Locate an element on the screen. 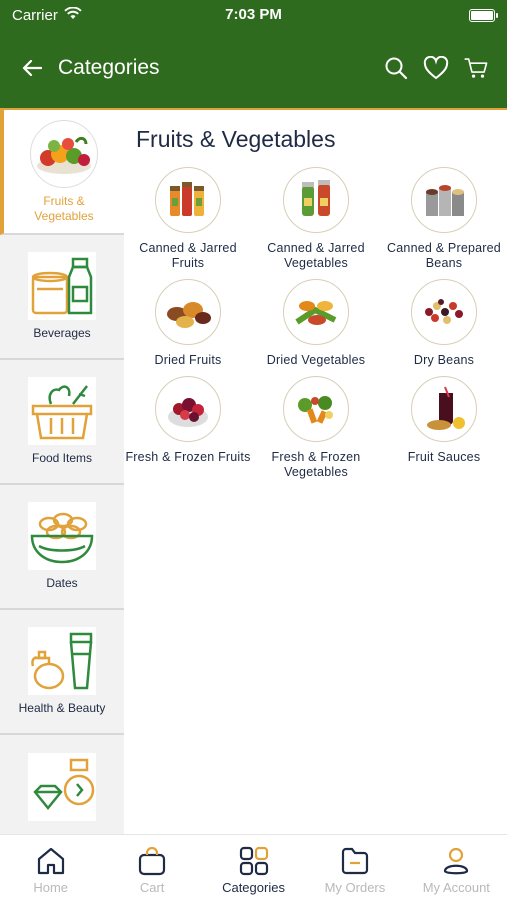 The image size is (507, 900). wifi-icon is located at coordinates (73, 15).